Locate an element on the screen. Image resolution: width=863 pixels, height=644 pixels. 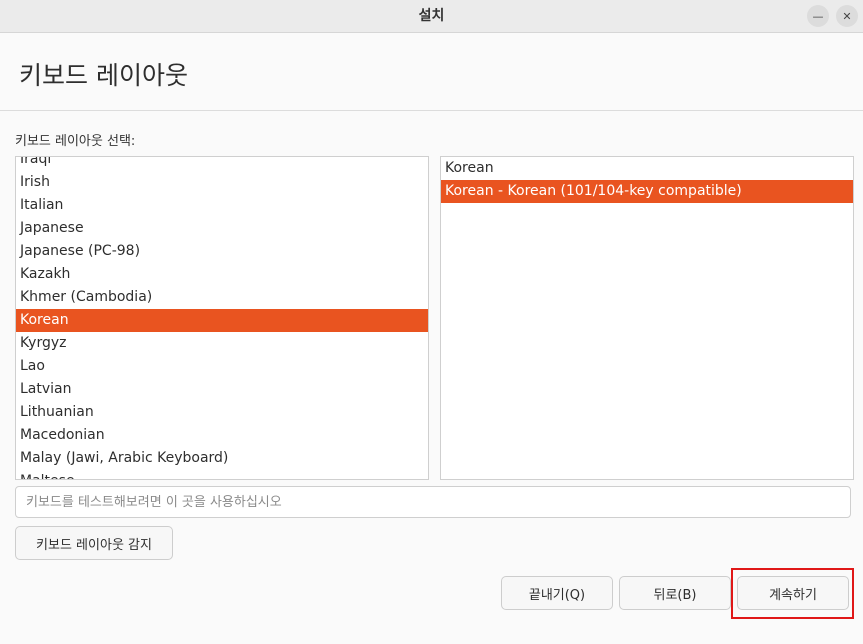
layout-item: Kyrgyz is located at coordinates (222, 343).